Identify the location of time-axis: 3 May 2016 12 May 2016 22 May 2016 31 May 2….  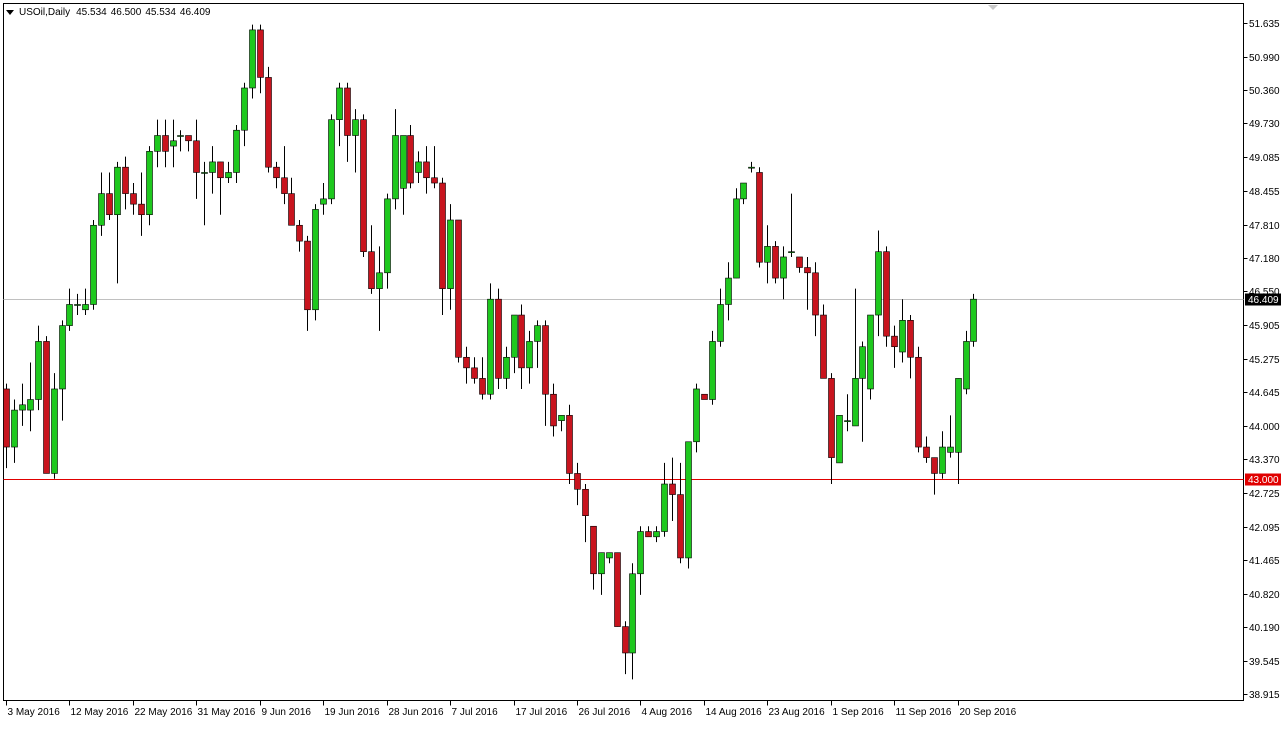
(511, 709).